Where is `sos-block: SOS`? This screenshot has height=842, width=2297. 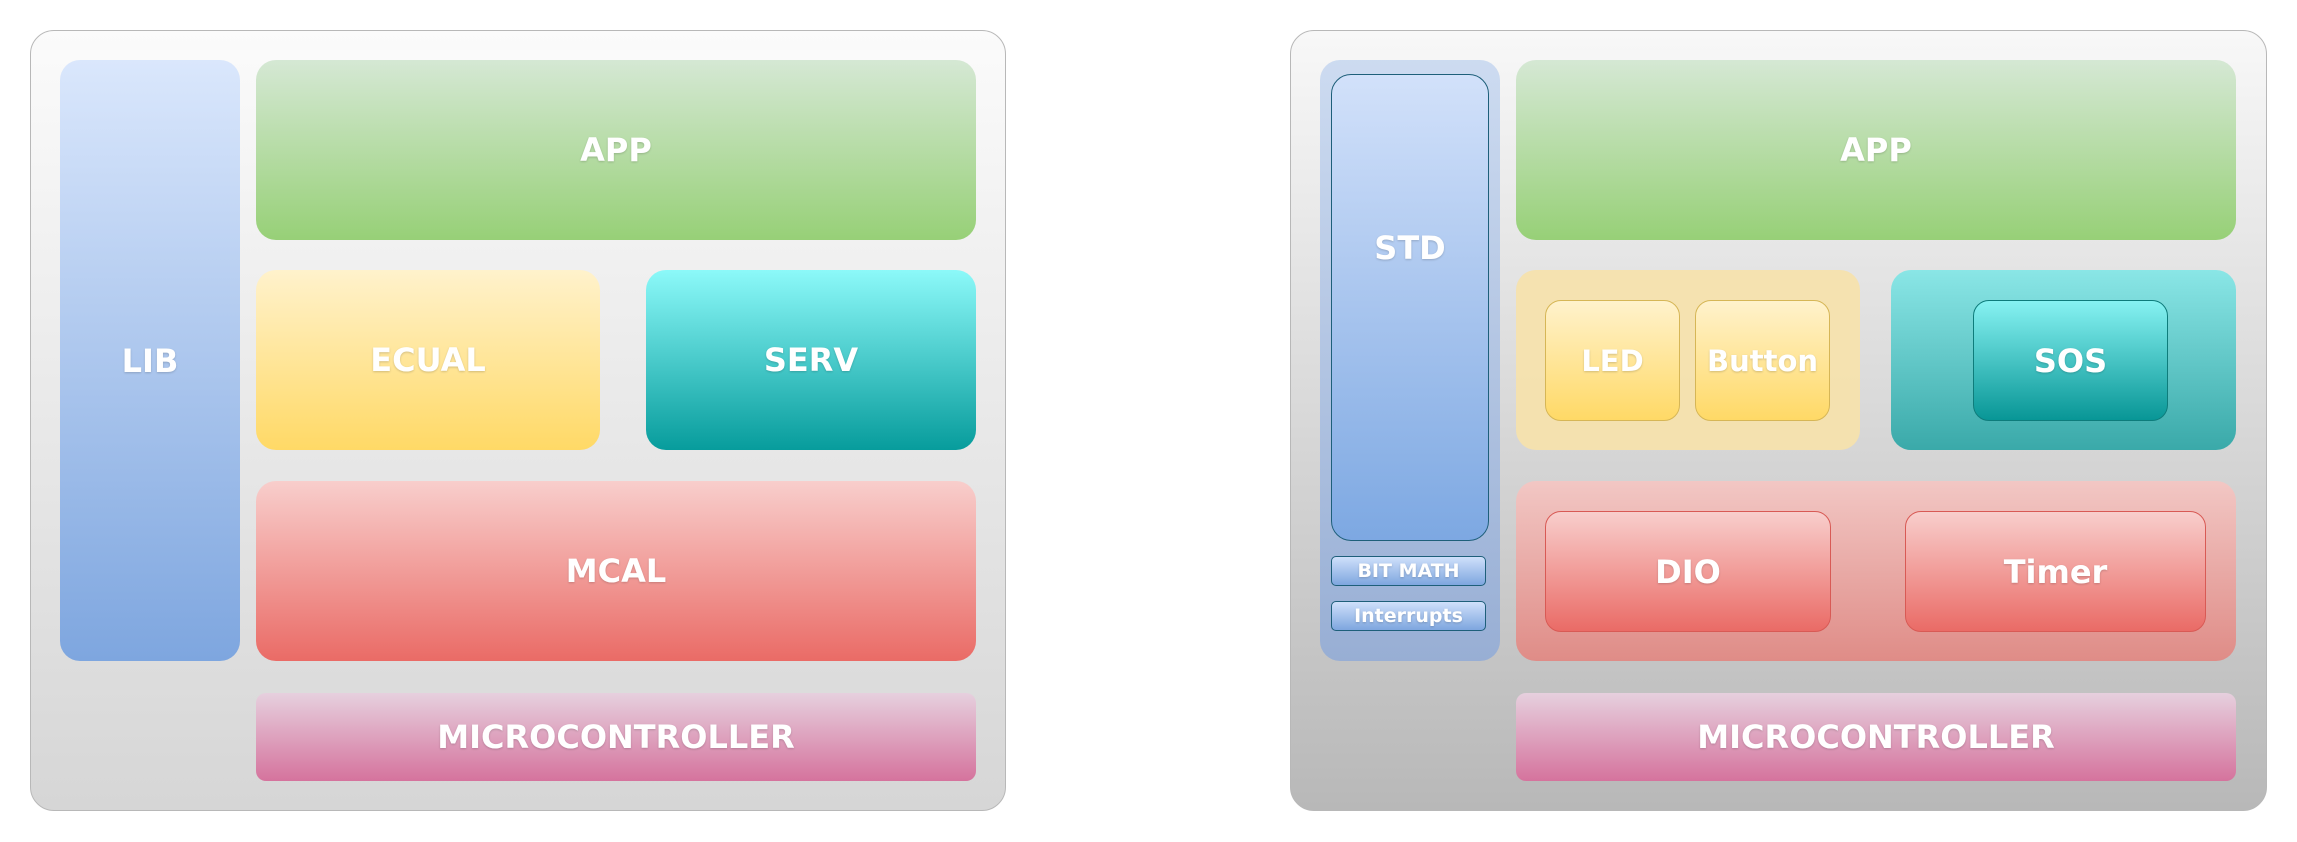 sos-block: SOS is located at coordinates (2070, 360).